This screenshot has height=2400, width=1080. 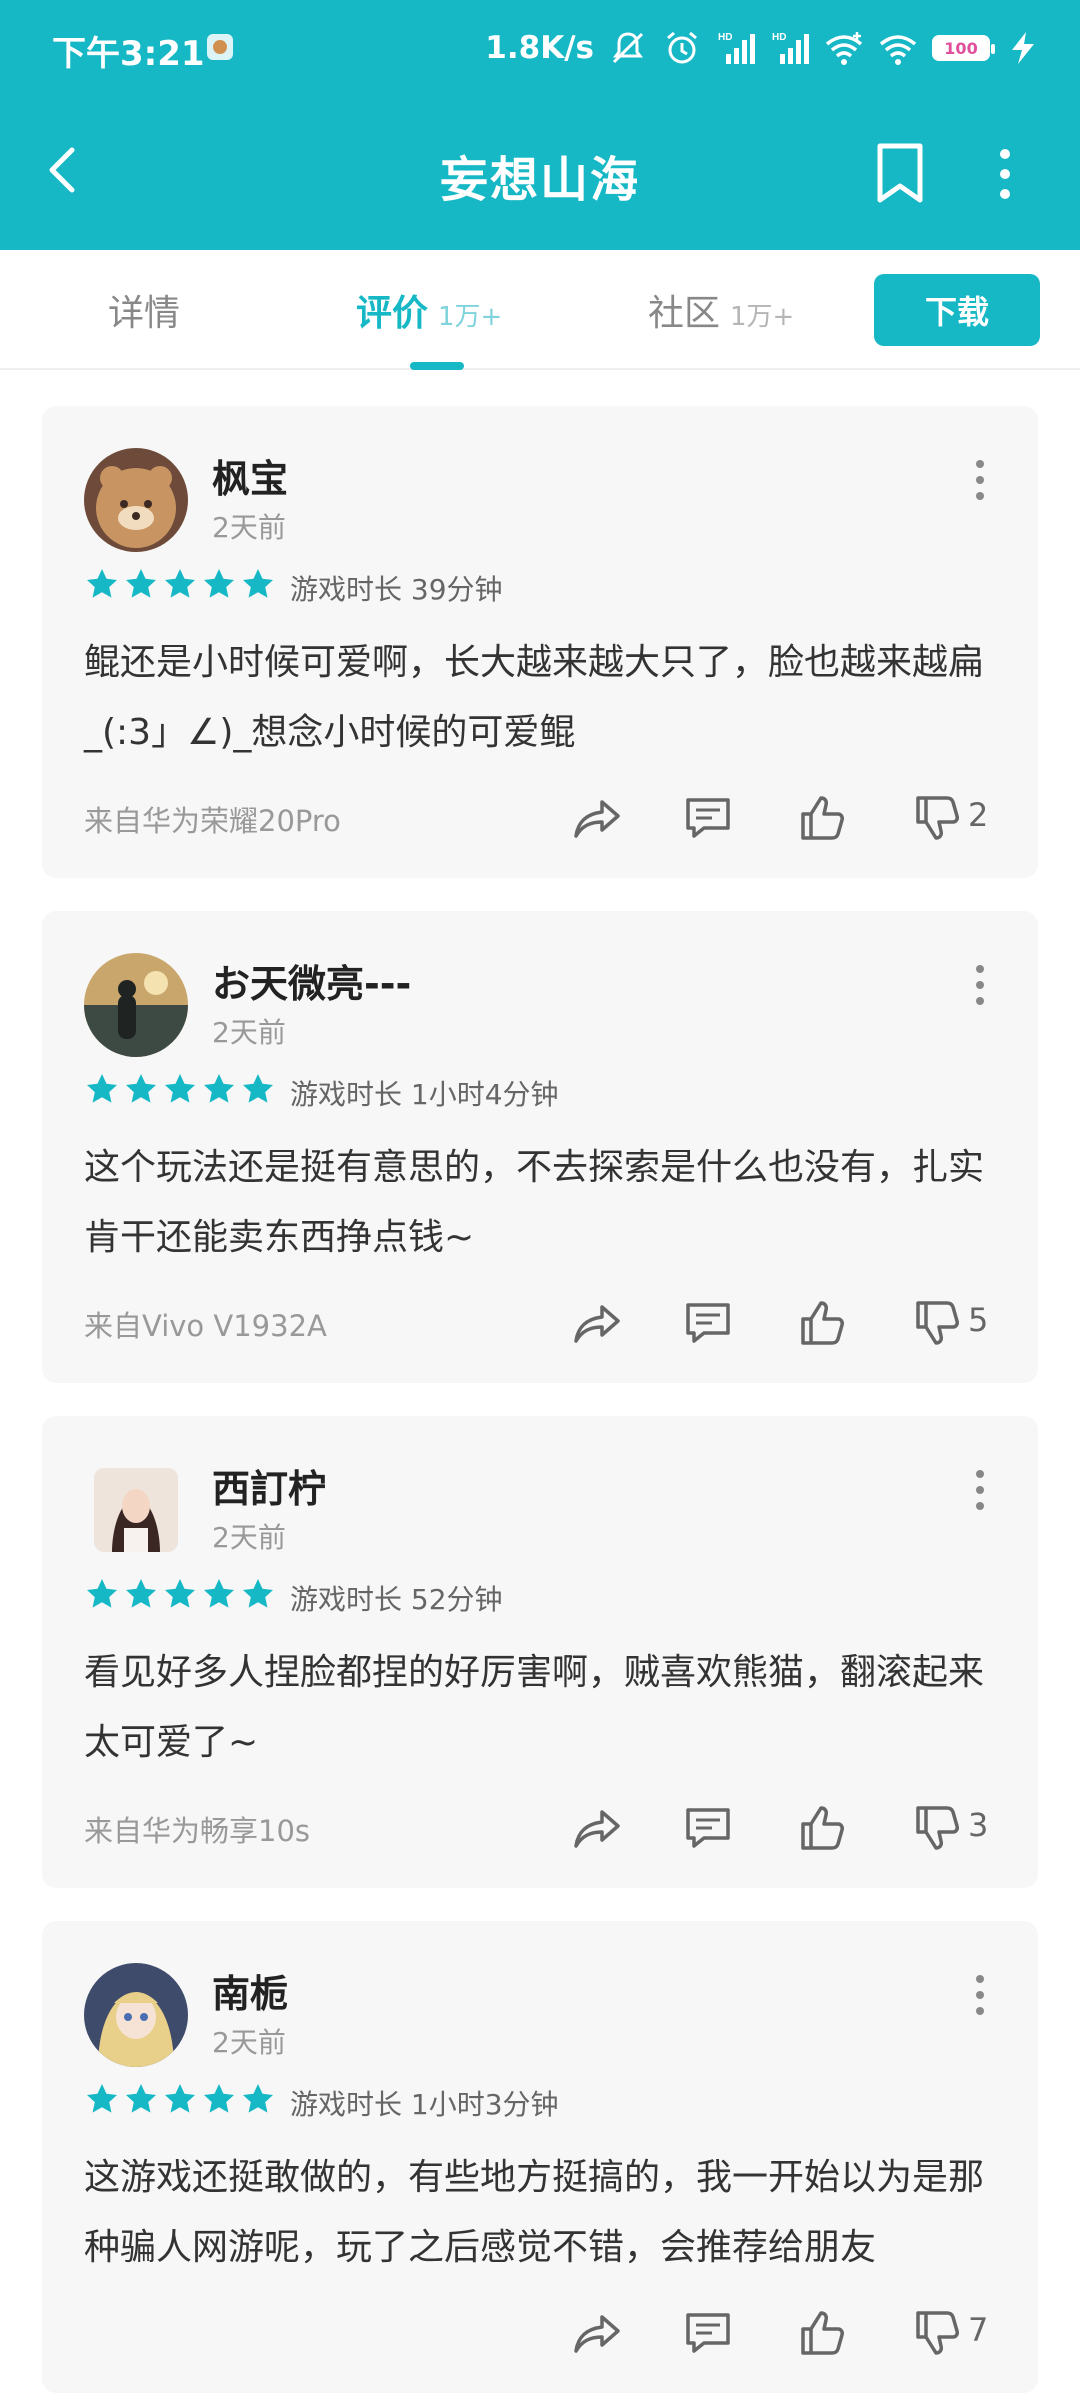 What do you see at coordinates (544, 1708) in the screenshot?
I see `review-text: 看见好多人捏脸都捏的好厉害啊，贼喜欢熊猫，翻滚起来太可爱了~` at bounding box center [544, 1708].